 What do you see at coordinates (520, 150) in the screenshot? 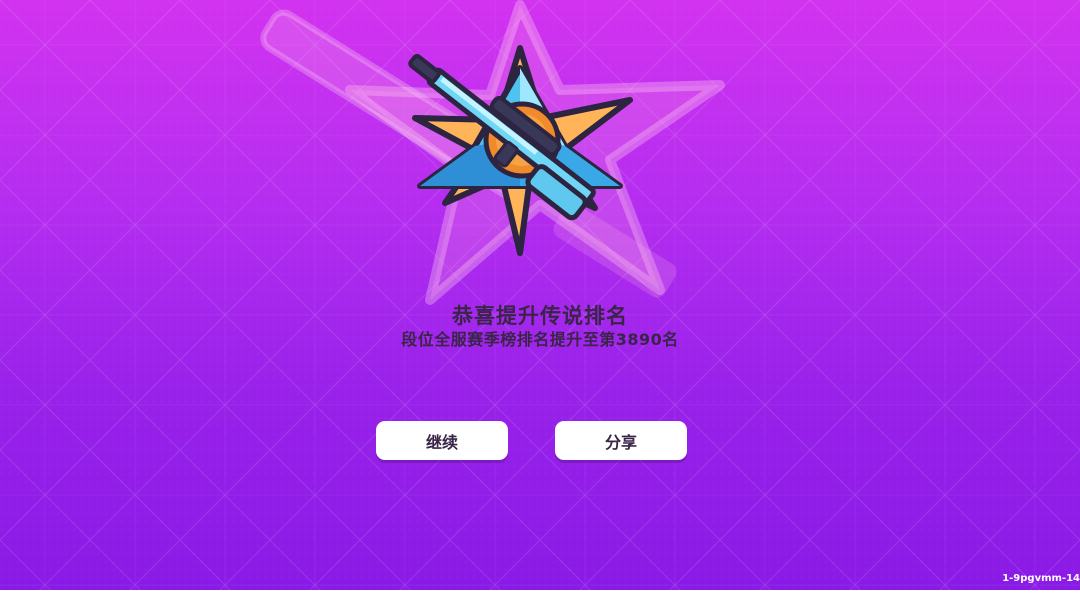
I see `legend-rank-sniper-rifle-badge-icon` at bounding box center [520, 150].